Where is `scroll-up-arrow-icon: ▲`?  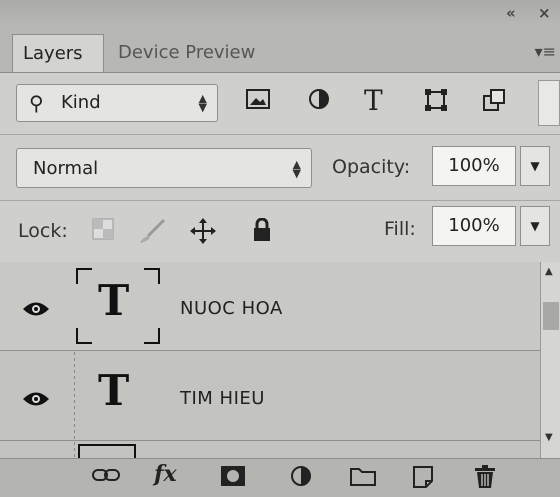 scroll-up-arrow-icon: ▲ is located at coordinates (549, 271).